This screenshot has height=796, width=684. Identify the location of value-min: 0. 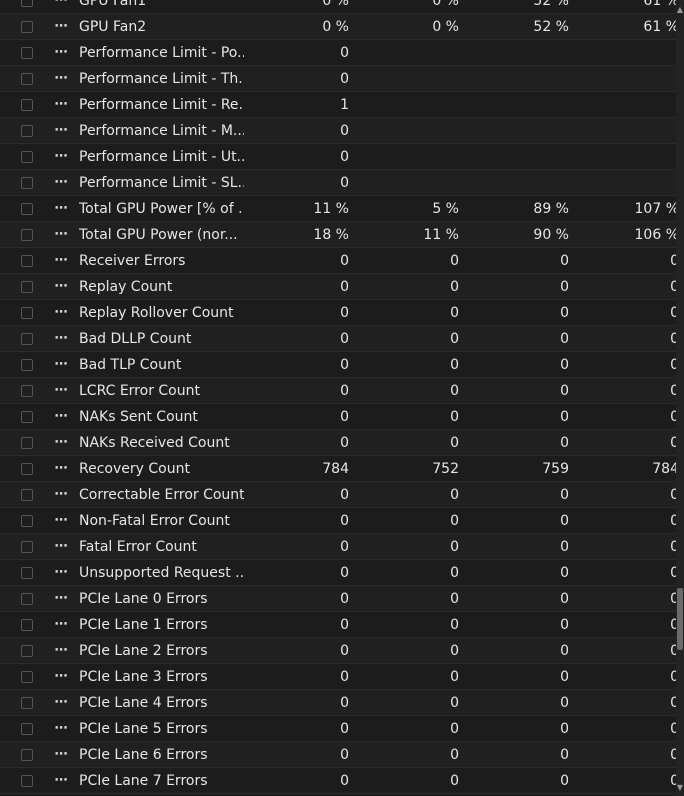
(454, 338).